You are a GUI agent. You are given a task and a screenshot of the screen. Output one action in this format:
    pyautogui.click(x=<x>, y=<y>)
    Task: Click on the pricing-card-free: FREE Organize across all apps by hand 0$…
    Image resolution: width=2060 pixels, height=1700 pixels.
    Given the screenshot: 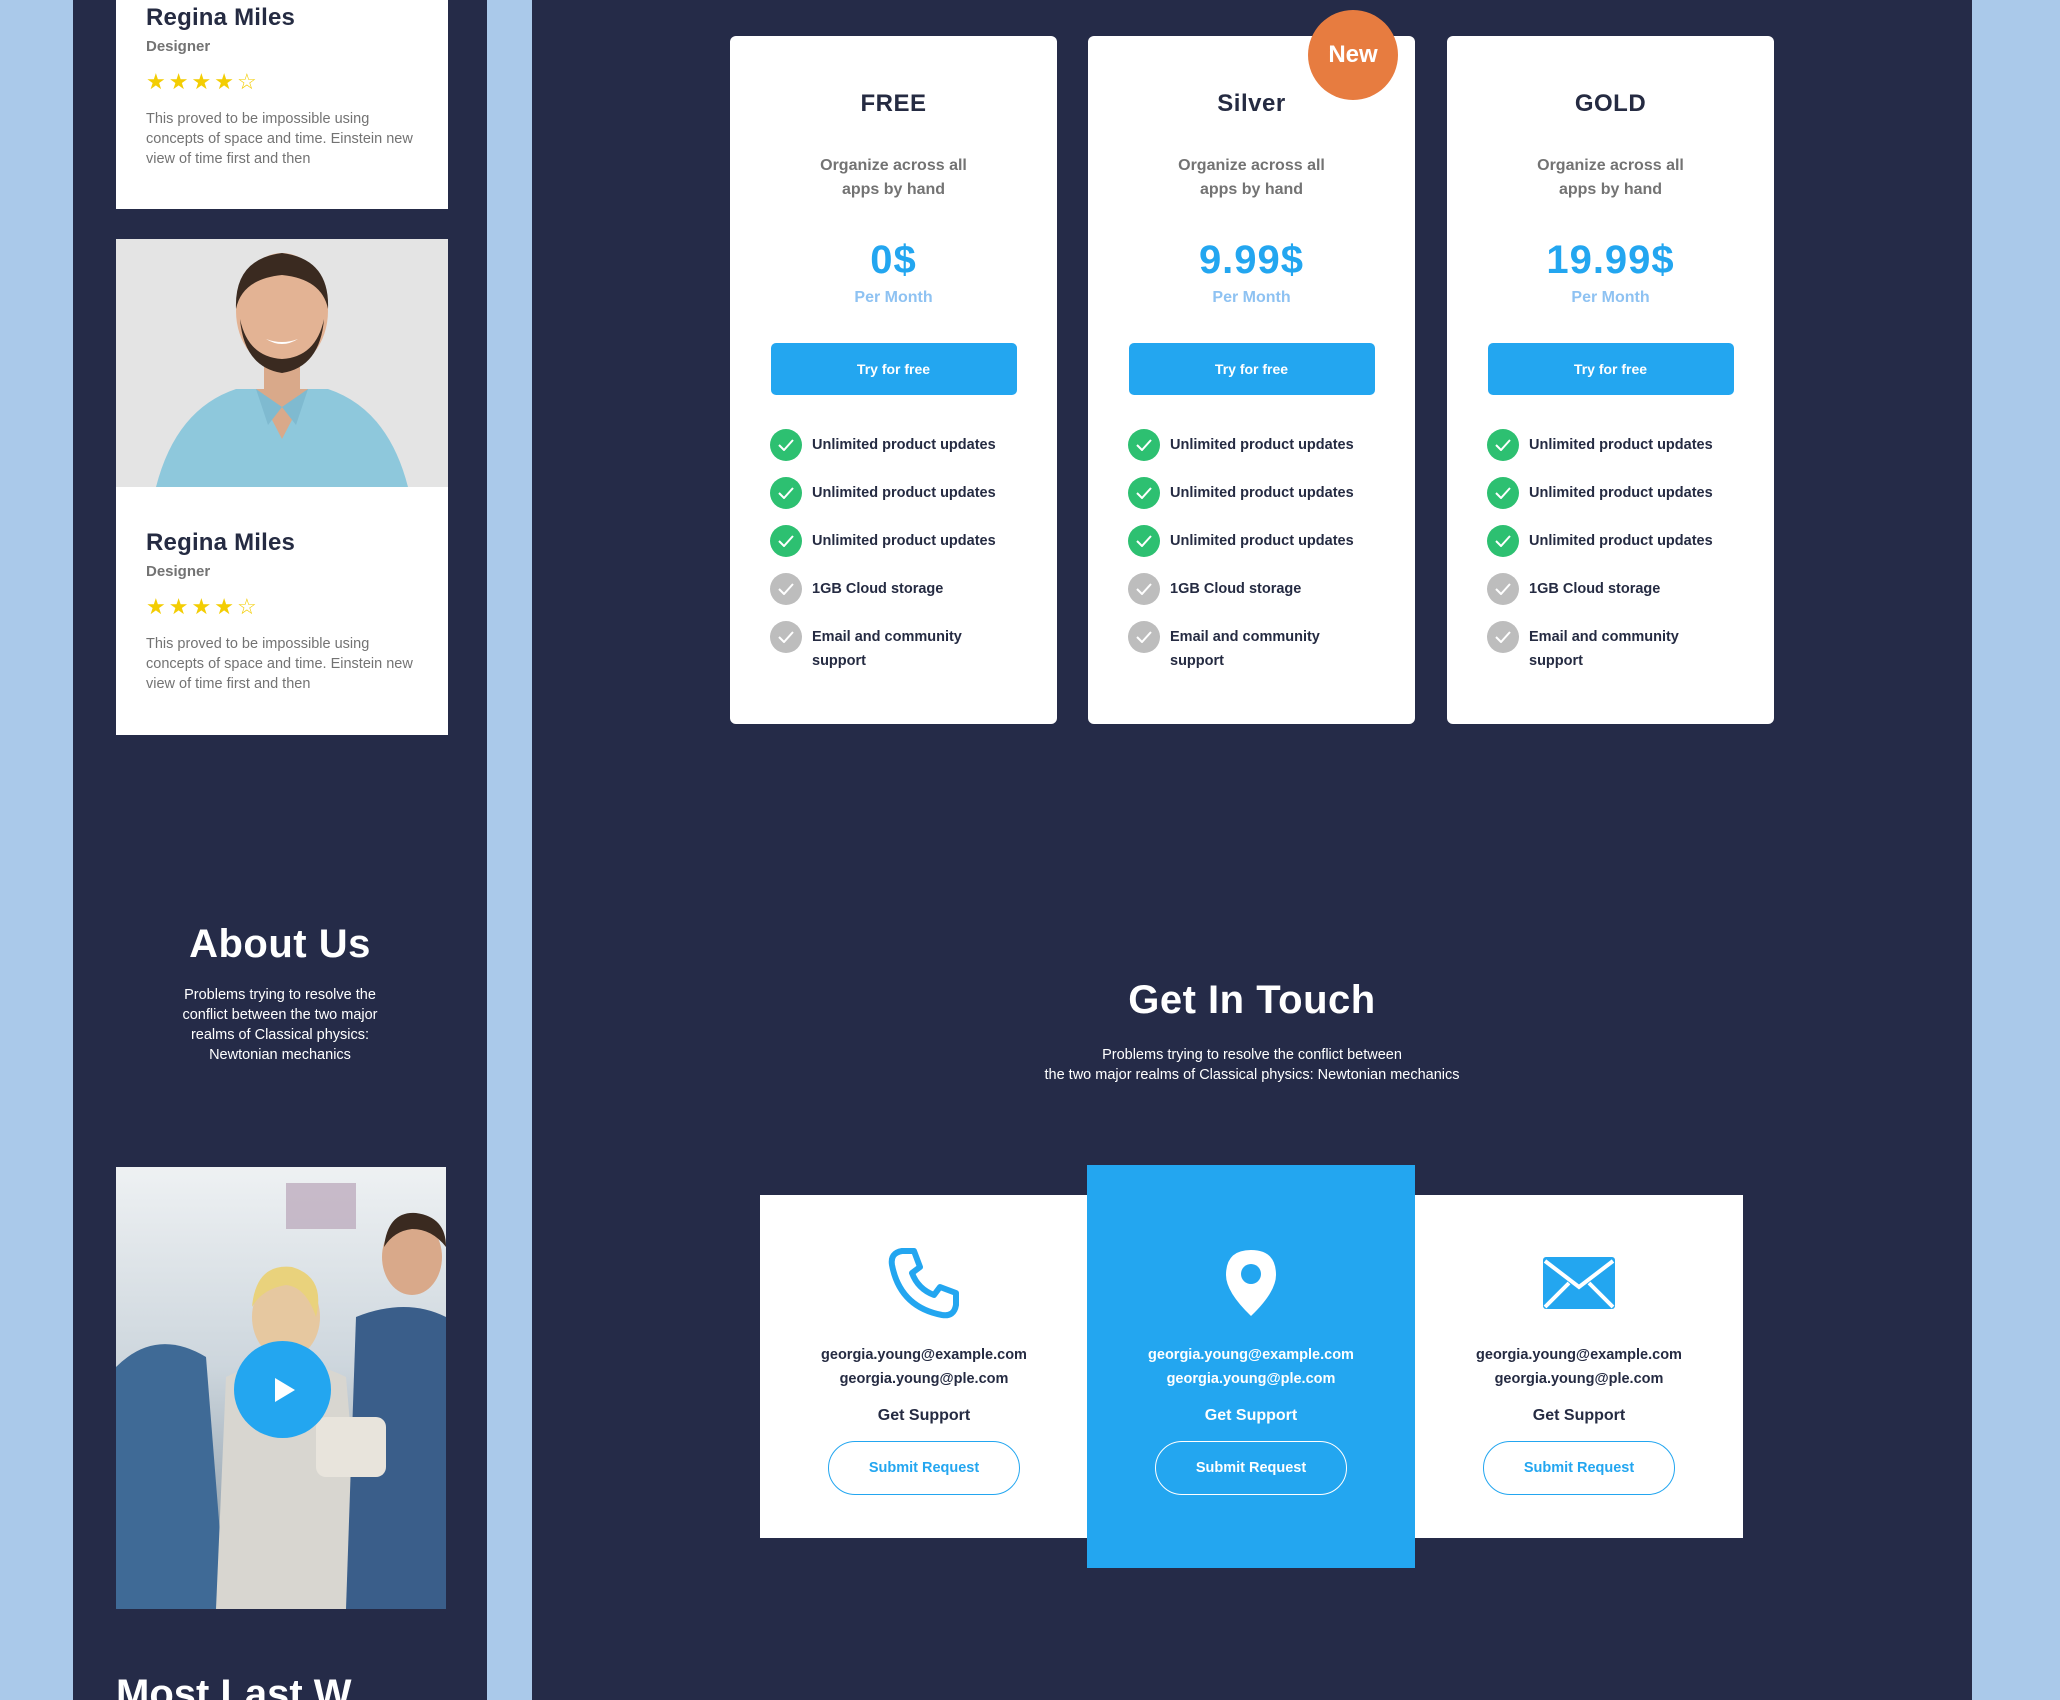 What is the action you would take?
    pyautogui.click(x=893, y=380)
    